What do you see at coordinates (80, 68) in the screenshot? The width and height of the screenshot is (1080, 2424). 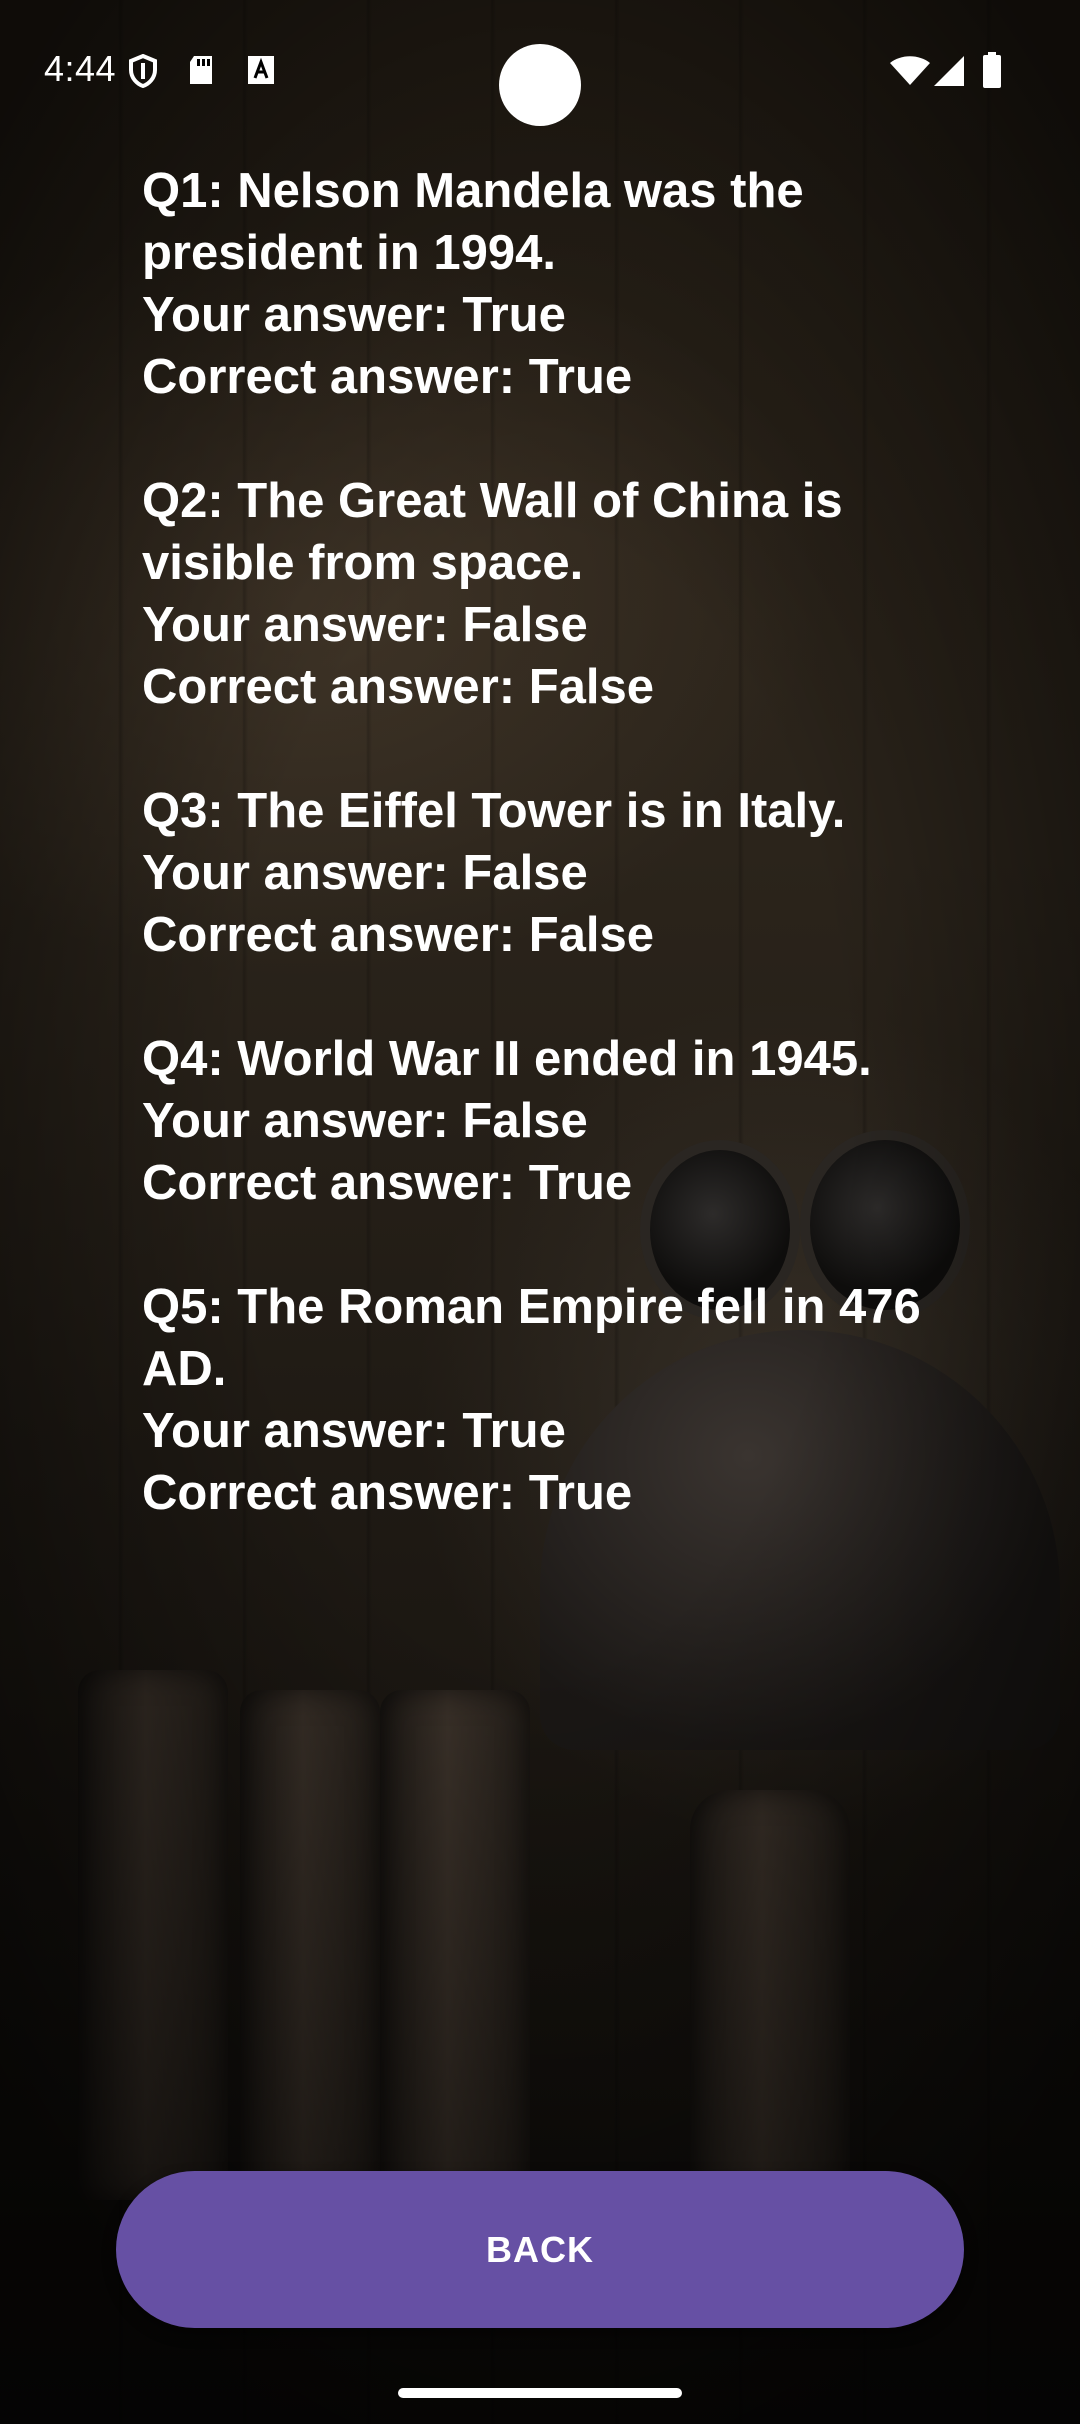 I see `status-time: 4:44` at bounding box center [80, 68].